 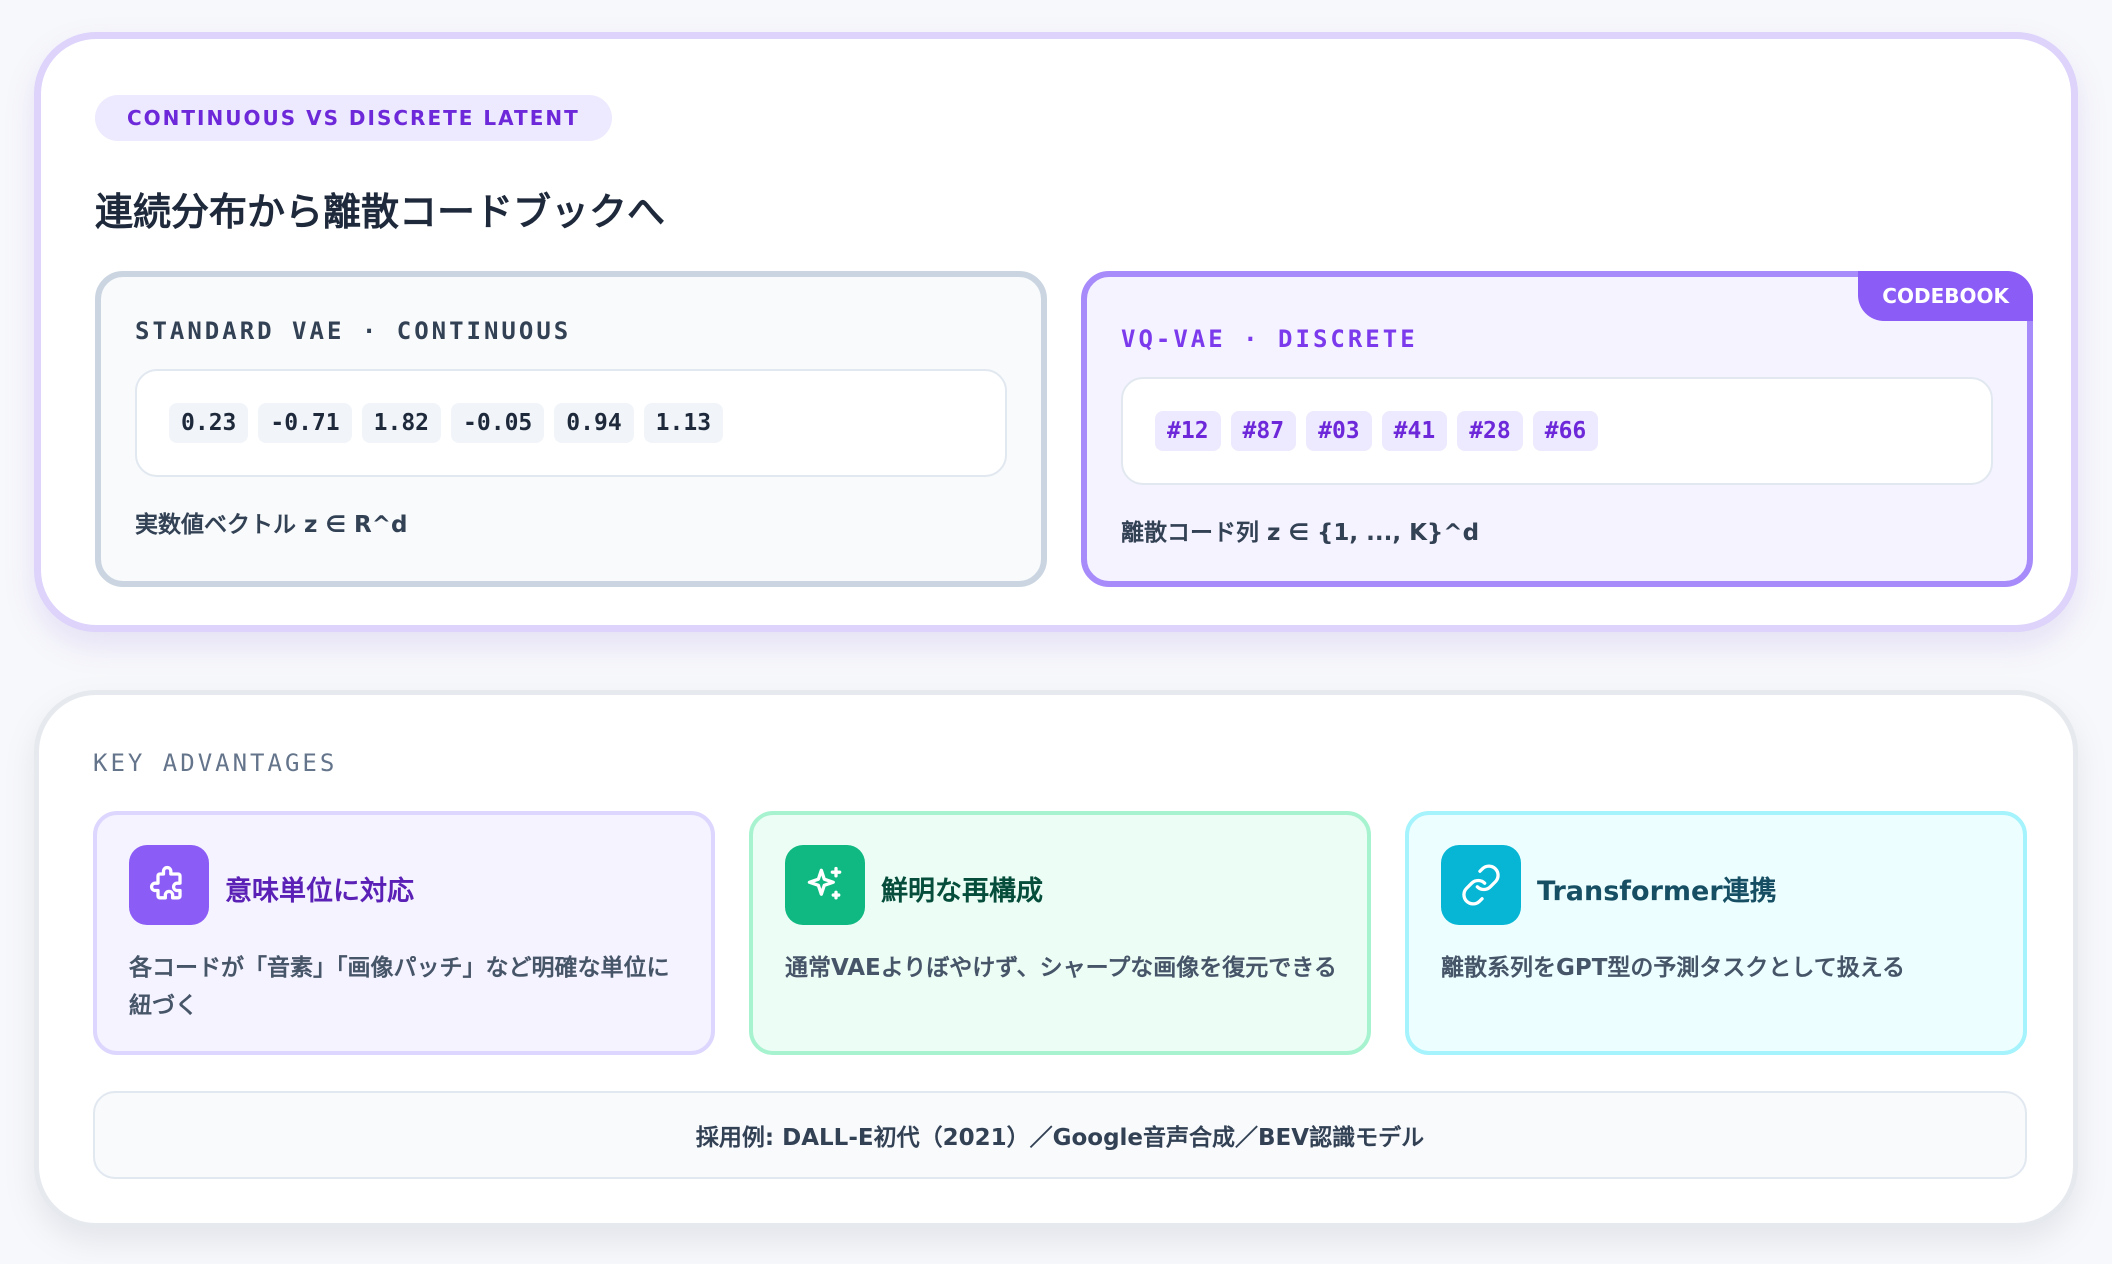 I want to click on code-index: #66, so click(x=1565, y=431).